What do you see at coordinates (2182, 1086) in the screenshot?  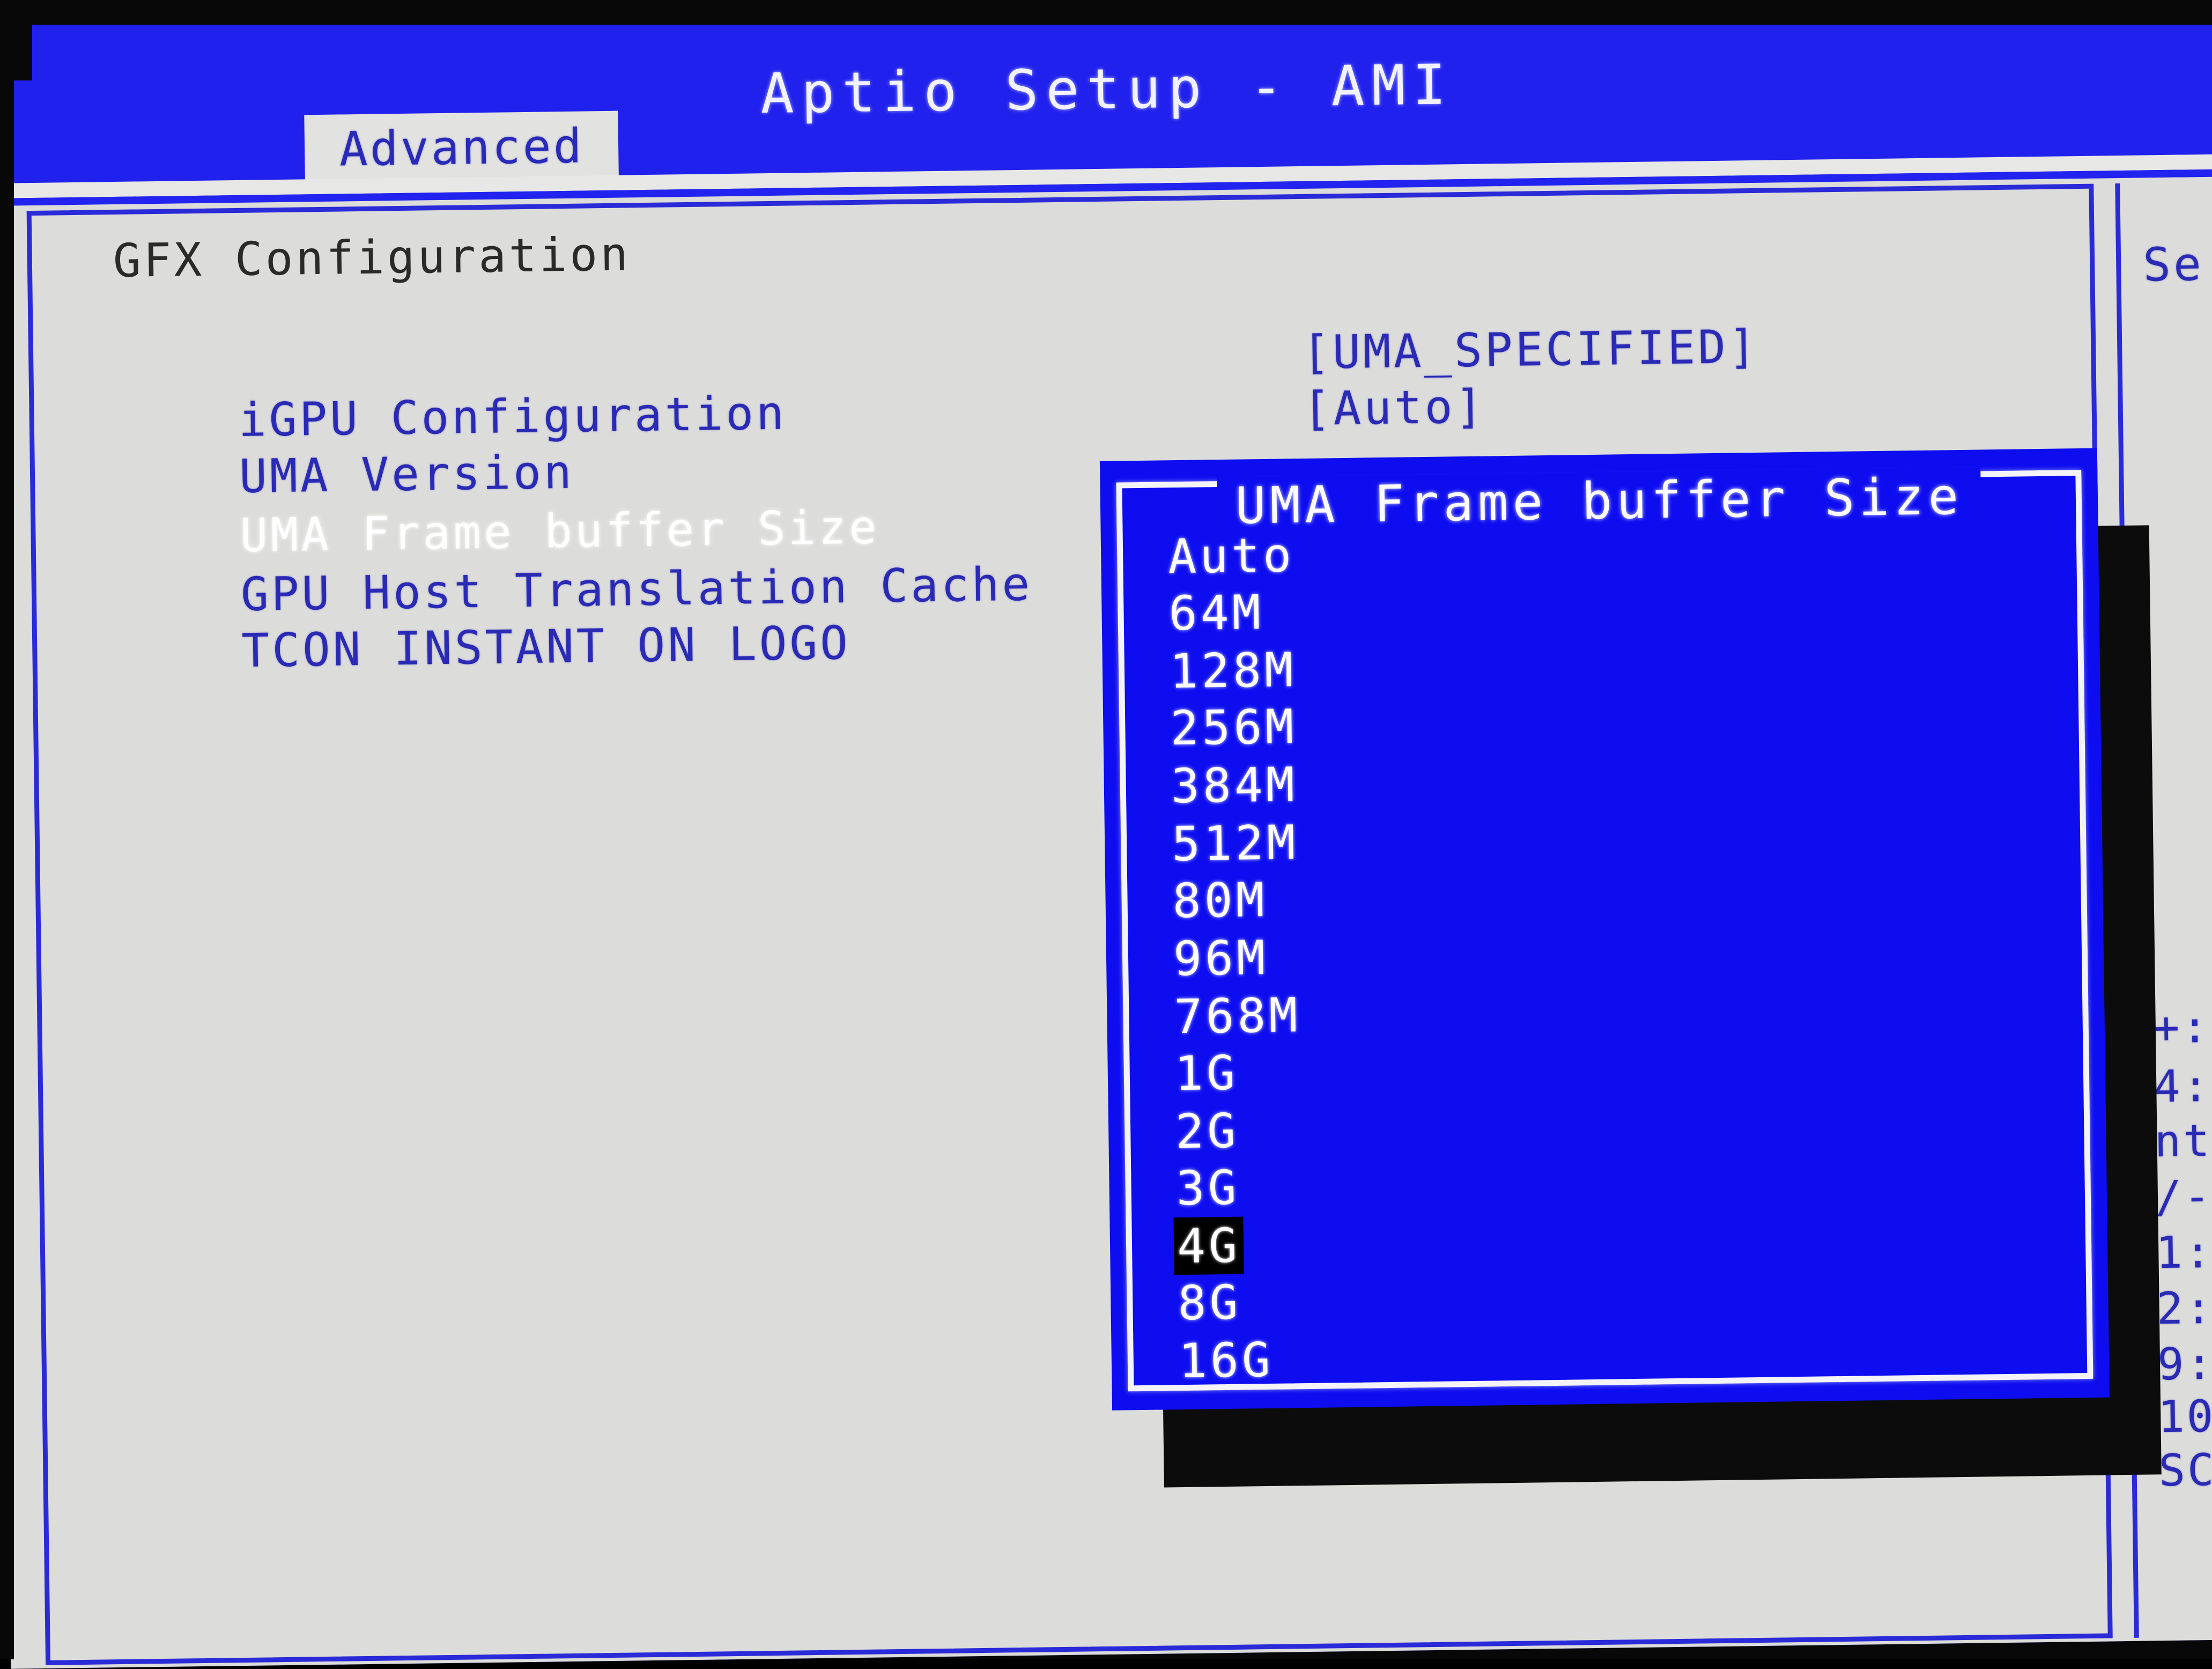 I see `help-line-up-down-arrow: 4:` at bounding box center [2182, 1086].